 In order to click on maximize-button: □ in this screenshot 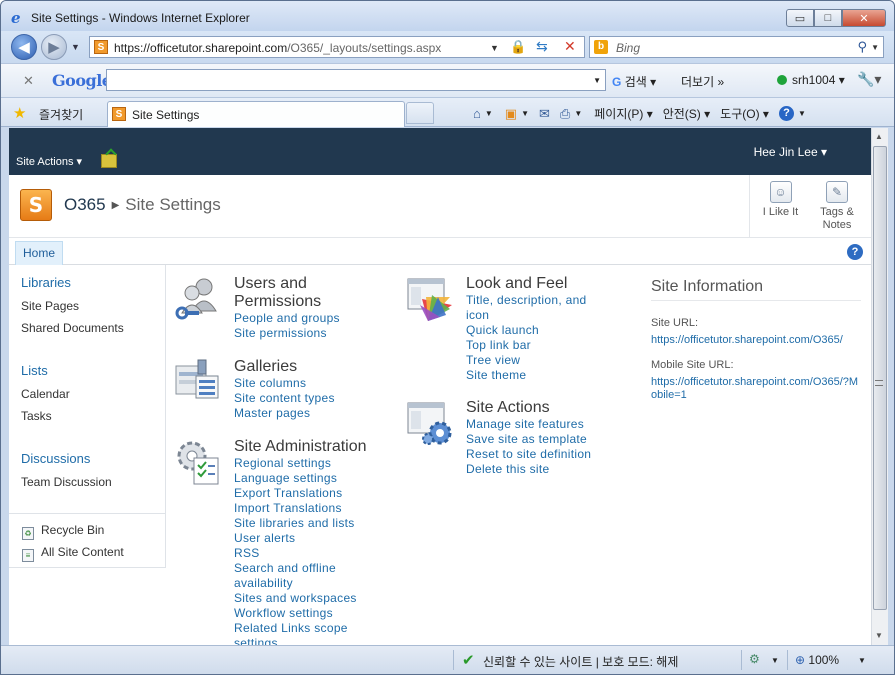, I will do `click(828, 18)`.